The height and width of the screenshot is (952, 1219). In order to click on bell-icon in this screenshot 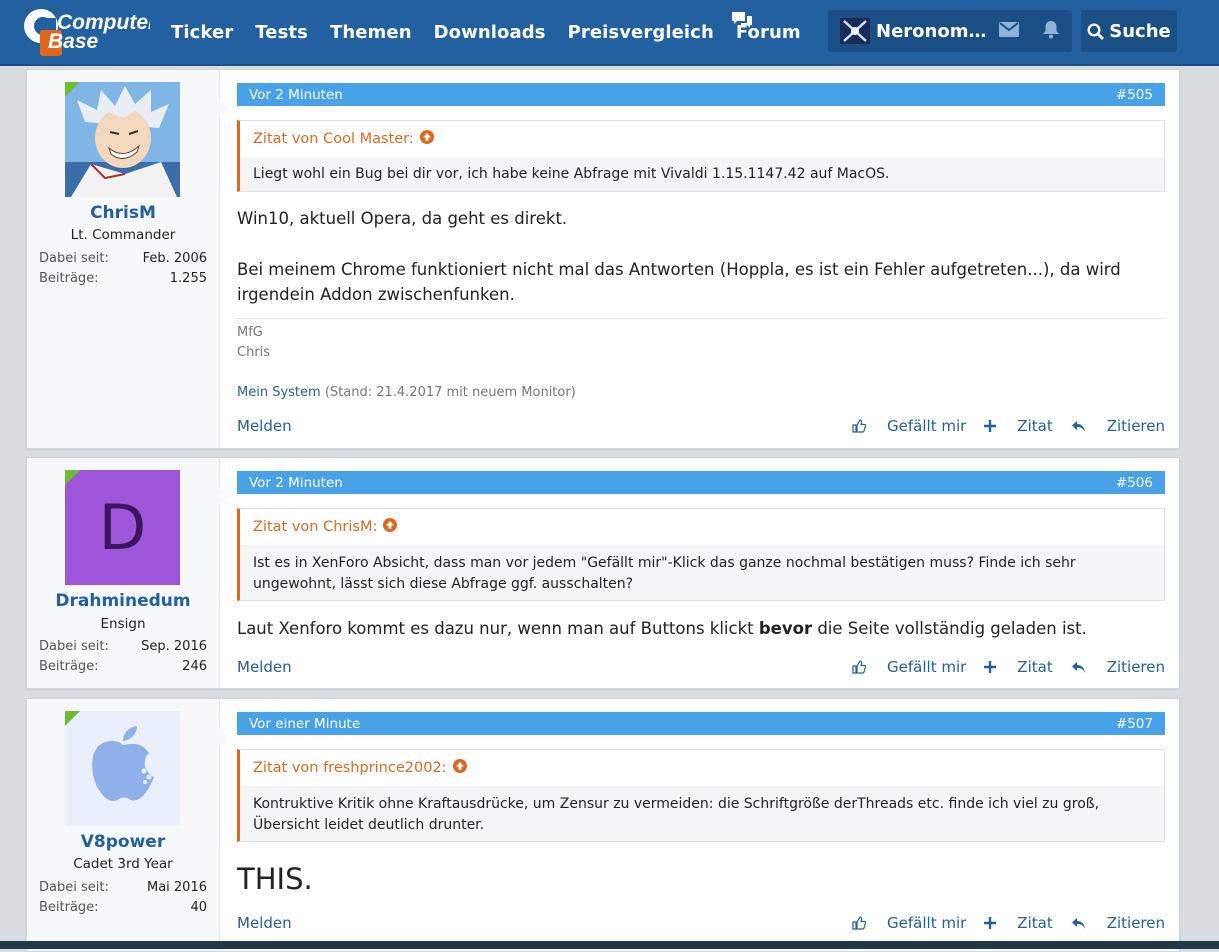, I will do `click(1051, 31)`.